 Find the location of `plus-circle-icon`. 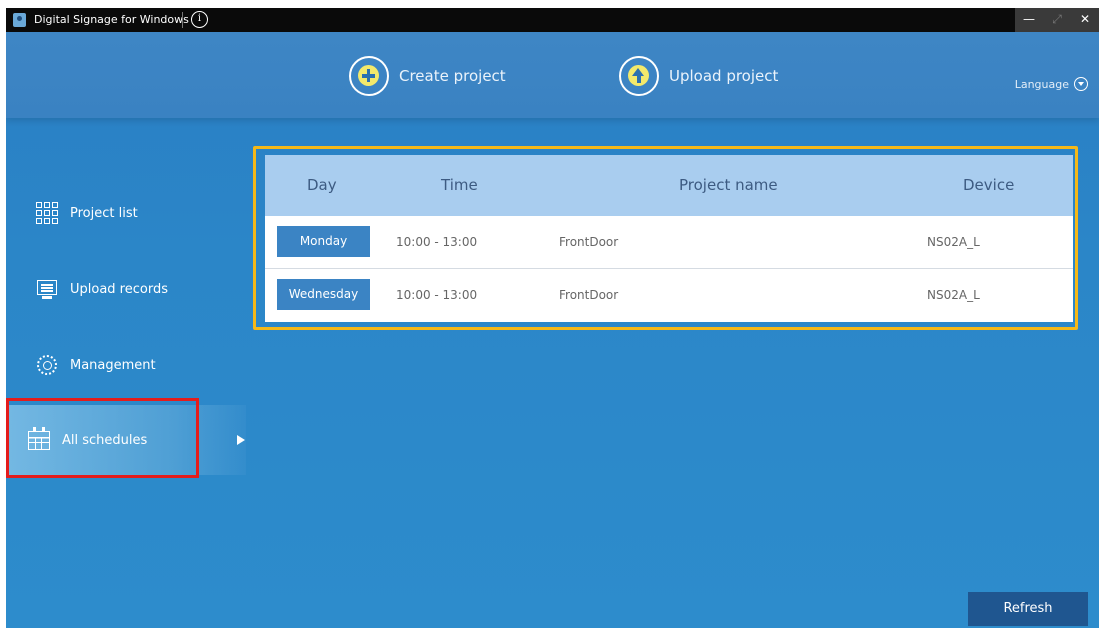

plus-circle-icon is located at coordinates (369, 76).